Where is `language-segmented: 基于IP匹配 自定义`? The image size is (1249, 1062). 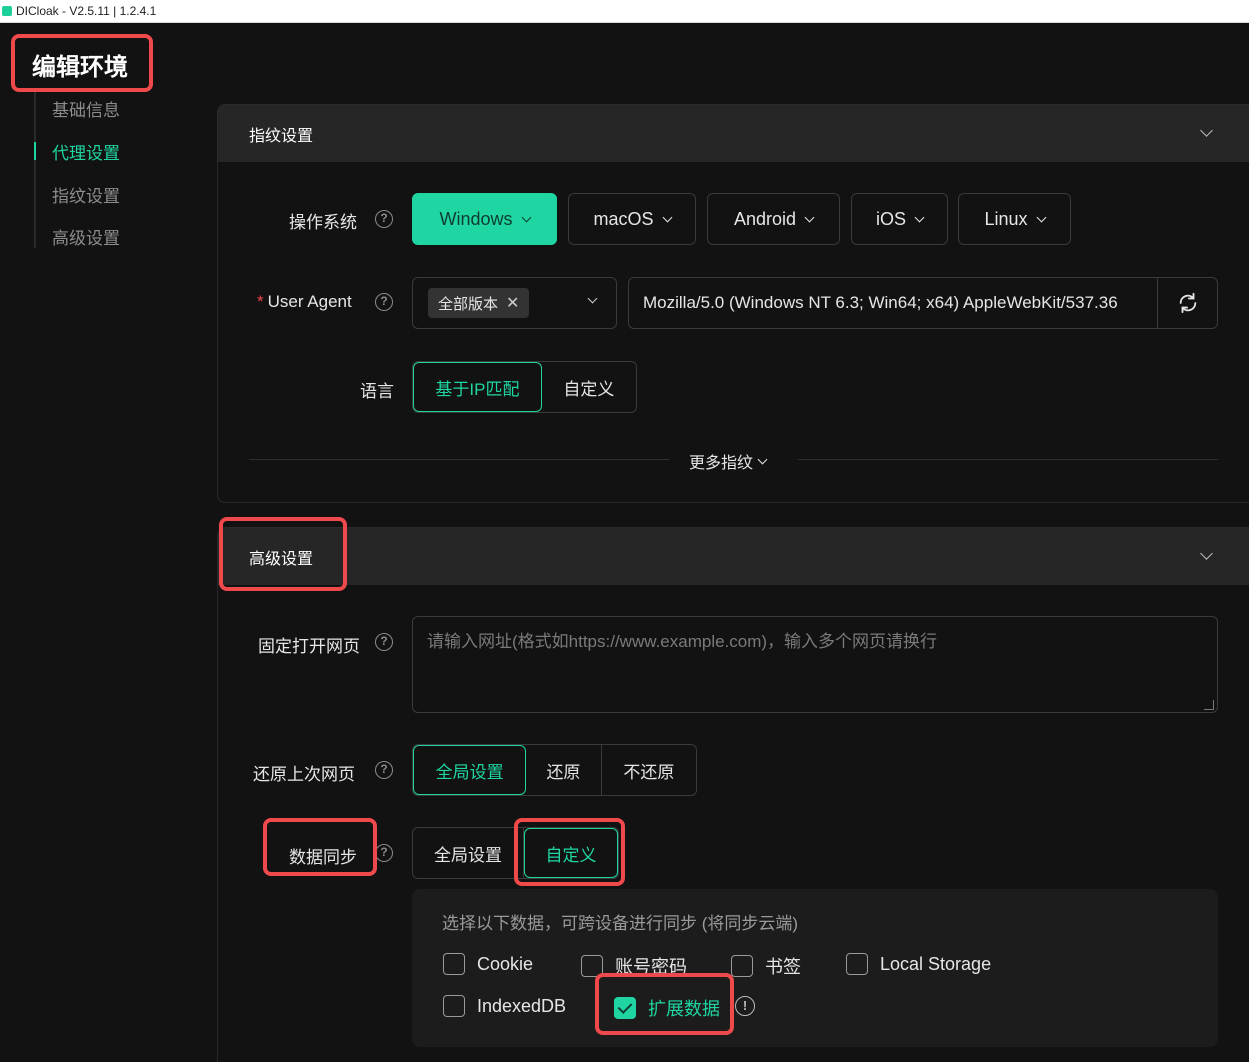 language-segmented: 基于IP匹配 自定义 is located at coordinates (524, 387).